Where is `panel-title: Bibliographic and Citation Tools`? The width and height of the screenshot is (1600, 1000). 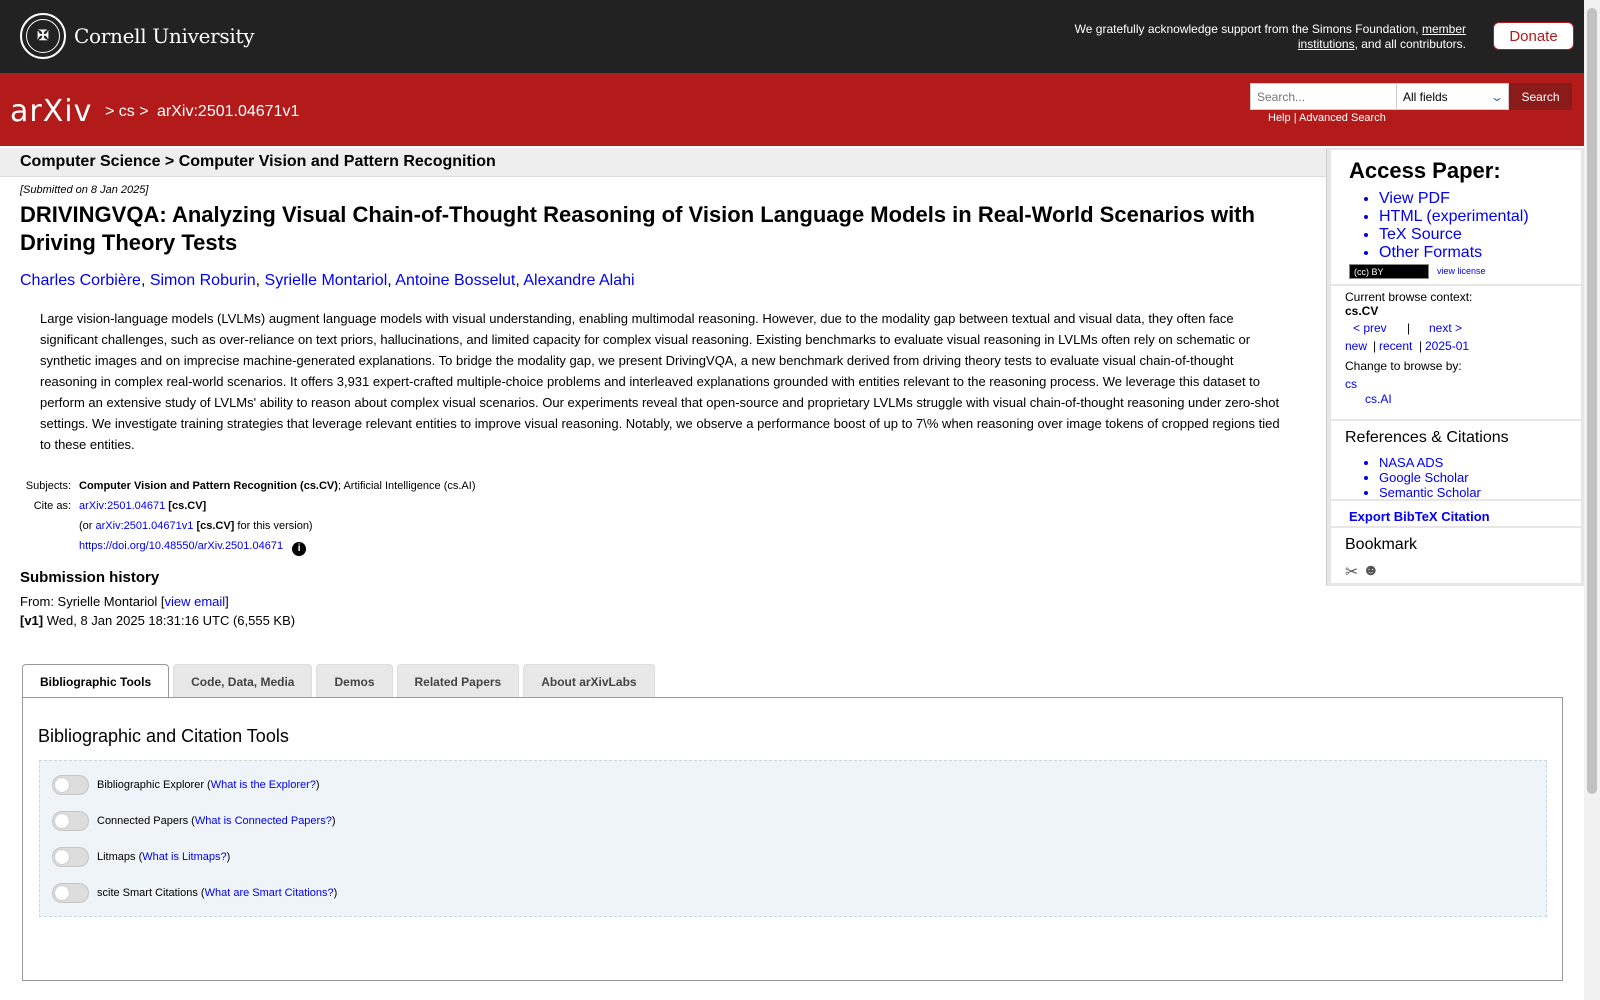
panel-title: Bibliographic and Citation Tools is located at coordinates (163, 736).